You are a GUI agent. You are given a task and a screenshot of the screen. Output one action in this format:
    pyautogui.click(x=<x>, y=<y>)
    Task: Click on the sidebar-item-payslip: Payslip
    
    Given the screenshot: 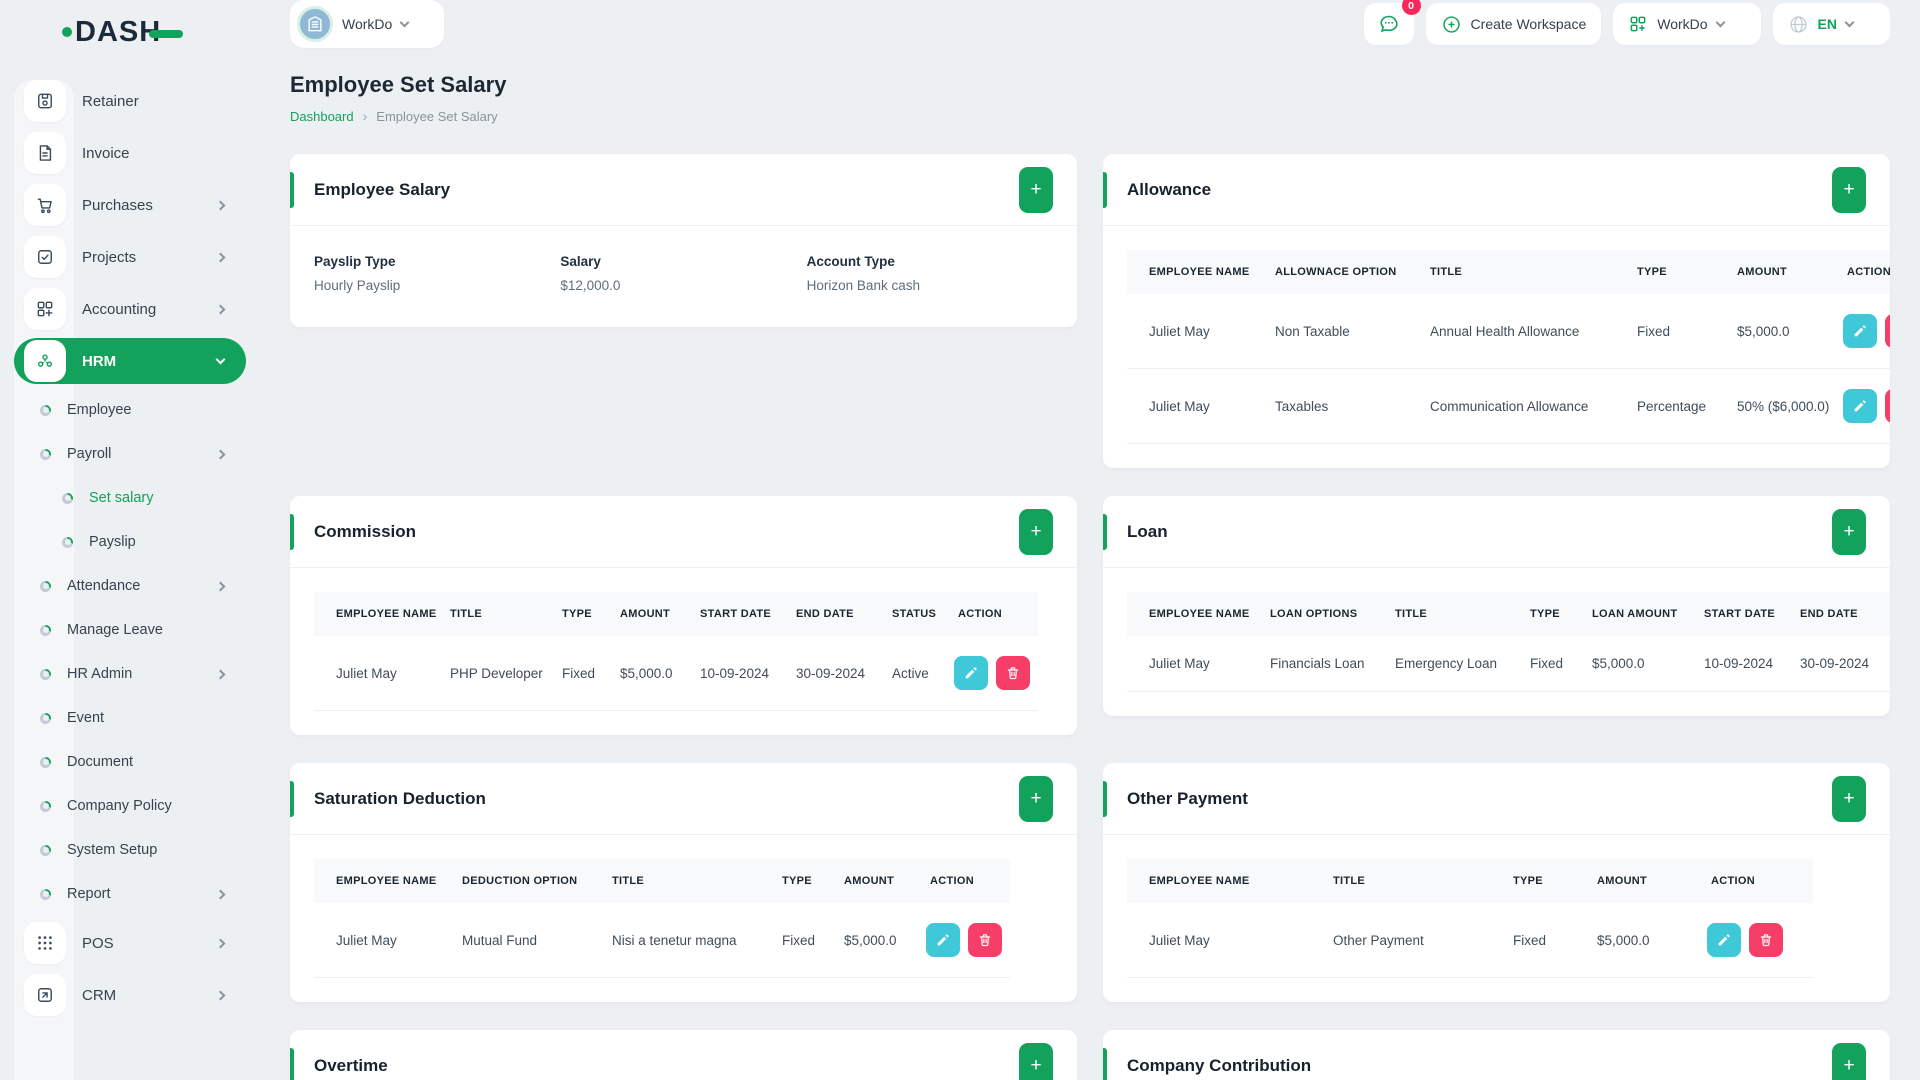 What is the action you would take?
    pyautogui.click(x=123, y=542)
    